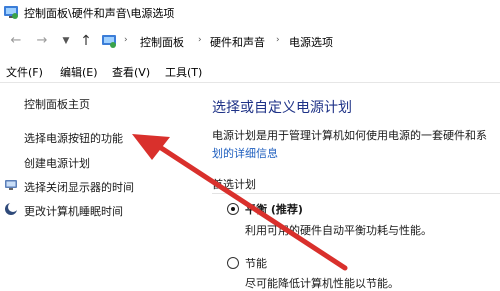 The height and width of the screenshot is (291, 500). What do you see at coordinates (57, 104) in the screenshot?
I see `sidebar-item-control-panel-home: 控制面板主页` at bounding box center [57, 104].